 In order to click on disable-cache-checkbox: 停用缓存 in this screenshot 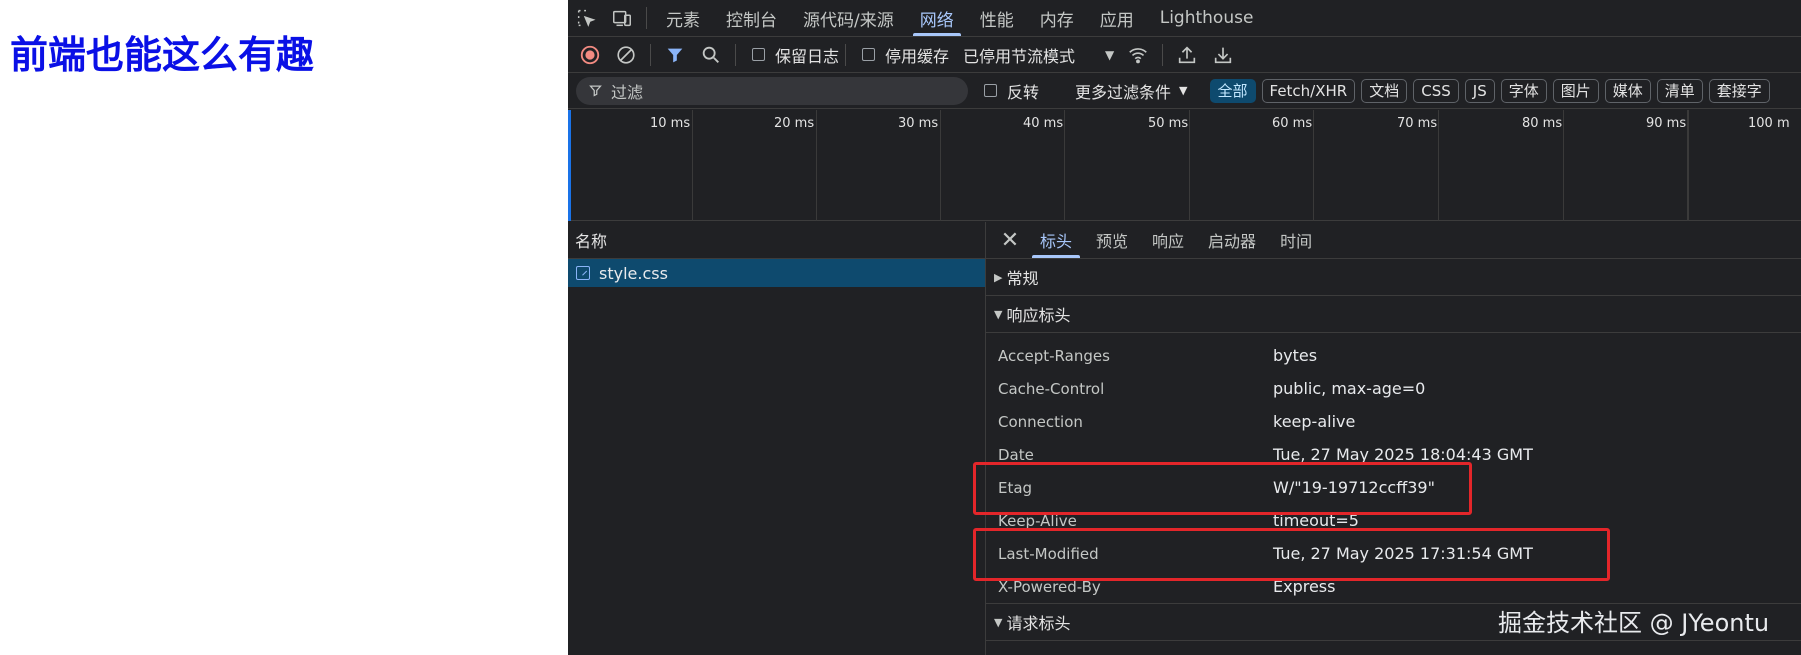, I will do `click(905, 55)`.